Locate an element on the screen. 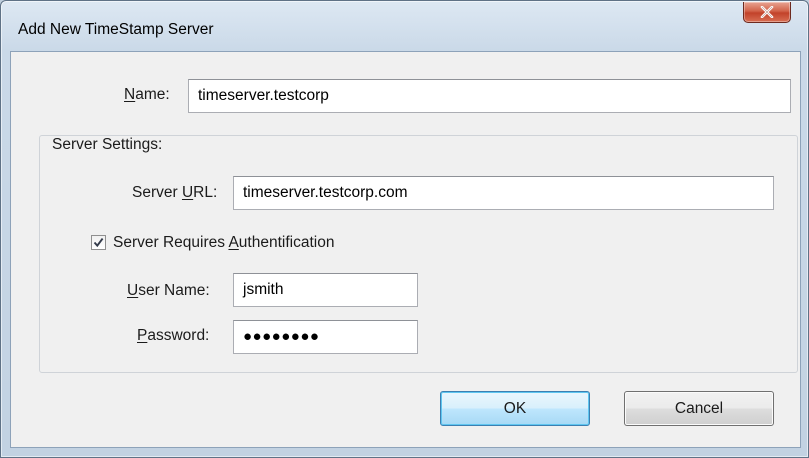  username-label: User Name: is located at coordinates (168, 290).